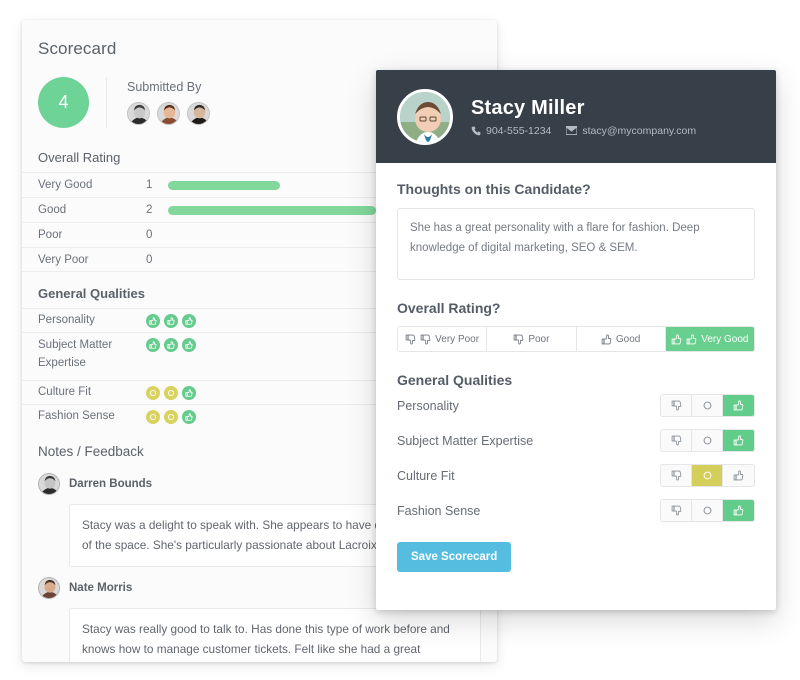  I want to click on rating-bar-fill, so click(272, 210).